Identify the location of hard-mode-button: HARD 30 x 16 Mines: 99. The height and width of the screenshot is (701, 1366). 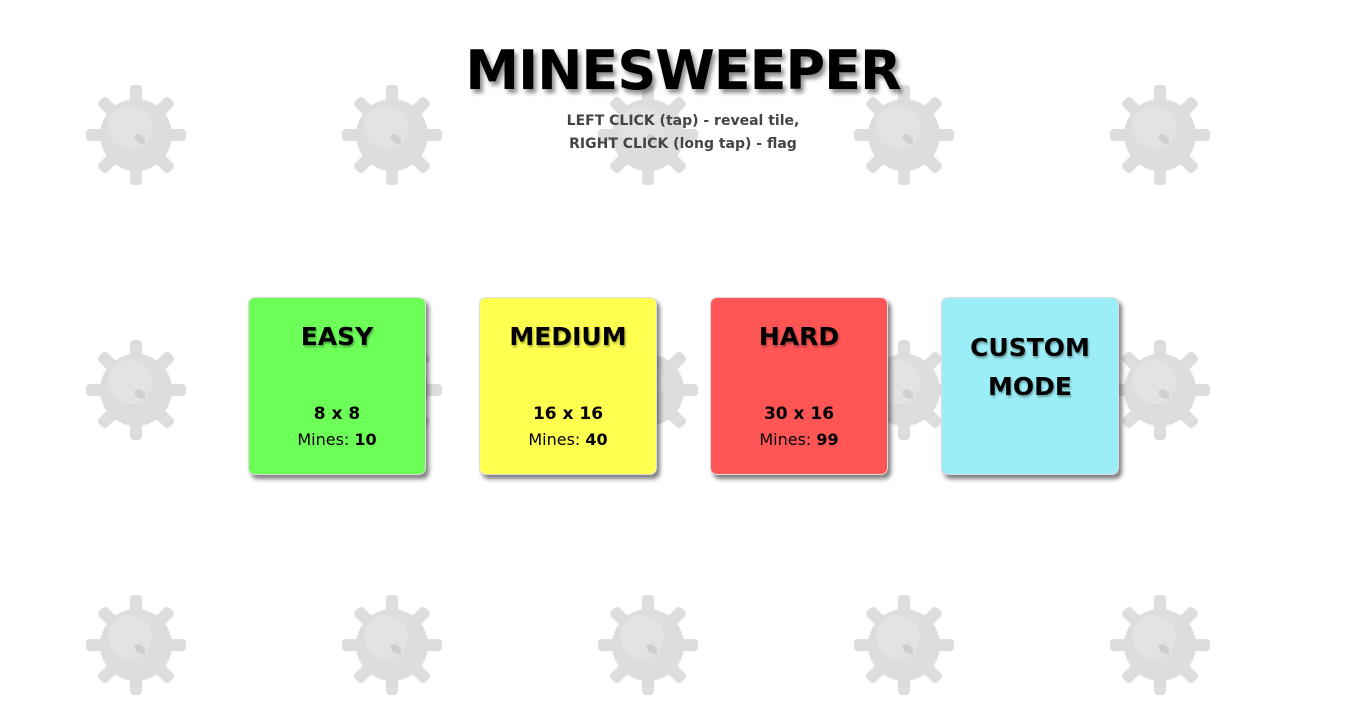
(799, 386).